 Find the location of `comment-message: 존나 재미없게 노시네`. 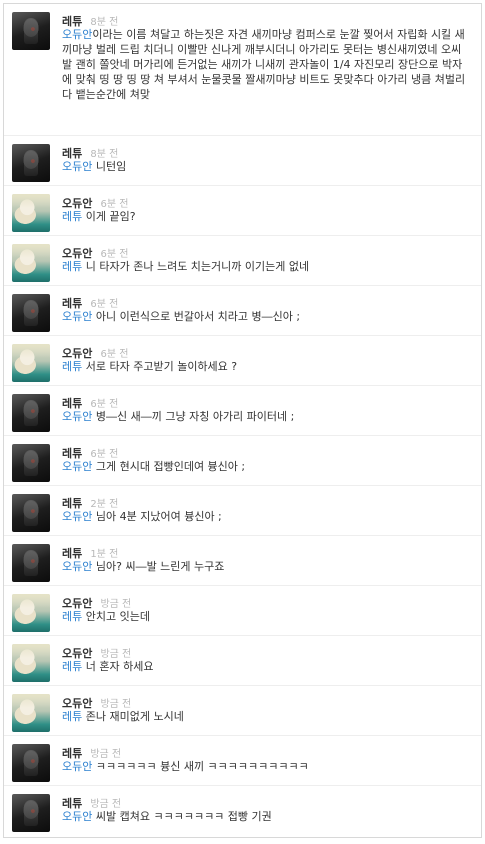

comment-message: 존나 재미없게 노시네 is located at coordinates (133, 716).